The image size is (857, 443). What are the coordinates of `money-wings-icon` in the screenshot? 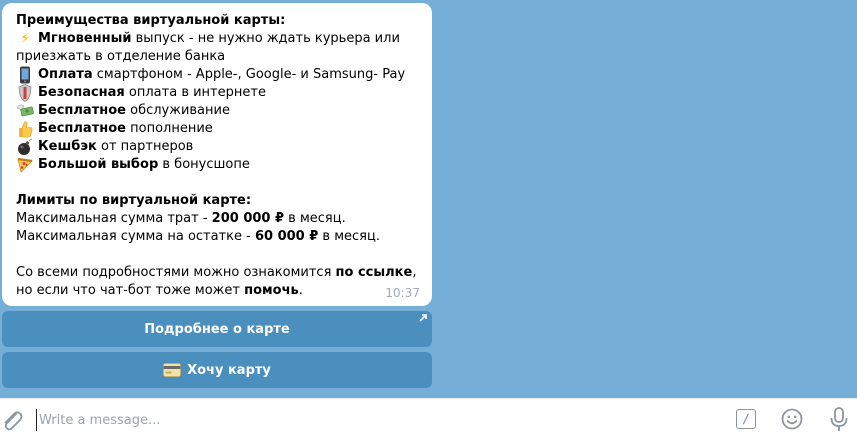 It's located at (25, 111).